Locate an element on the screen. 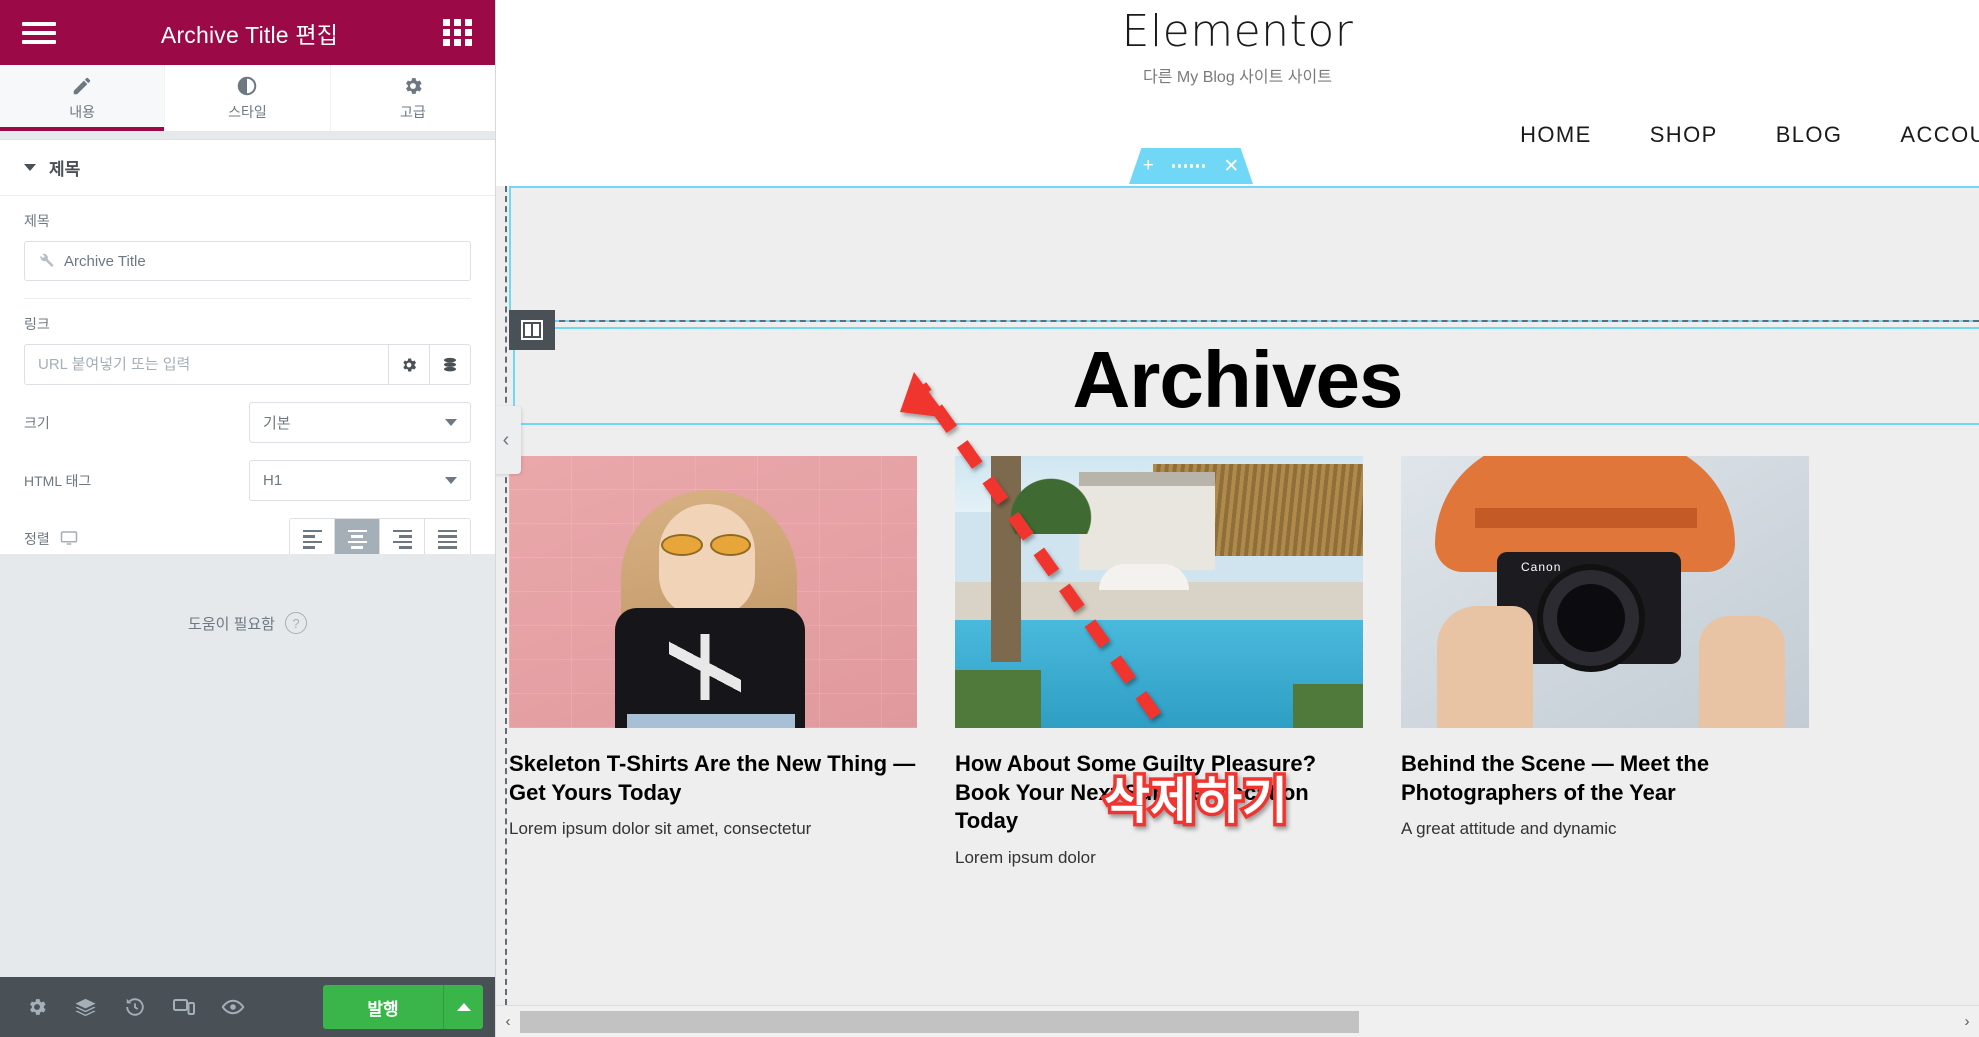 The width and height of the screenshot is (1979, 1037). tab-content-label: 내용 is located at coordinates (82, 111).